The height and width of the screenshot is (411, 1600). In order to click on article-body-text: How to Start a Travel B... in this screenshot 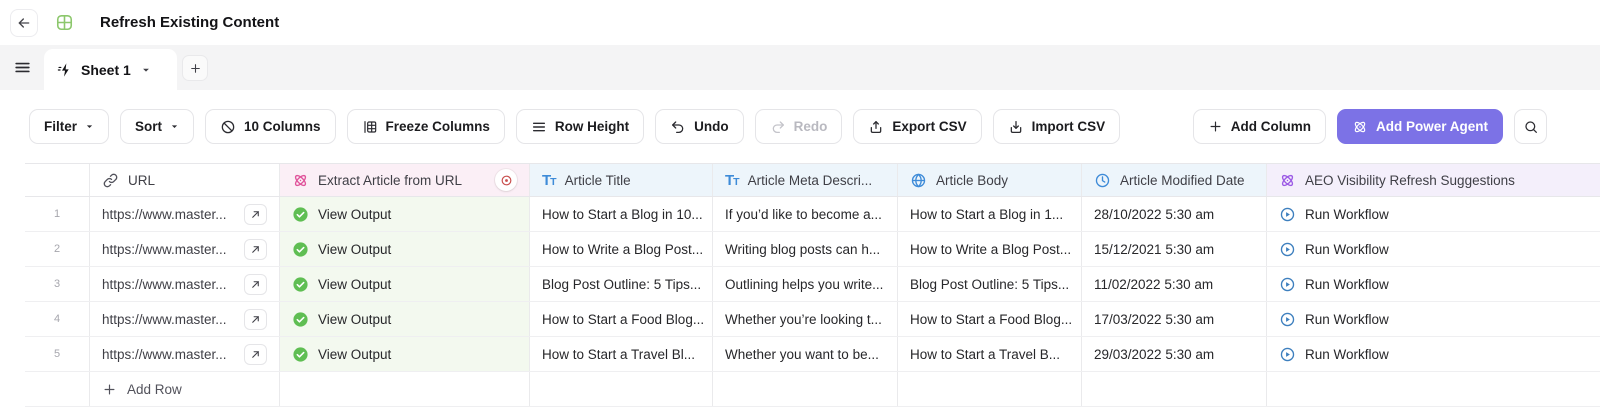, I will do `click(985, 354)`.